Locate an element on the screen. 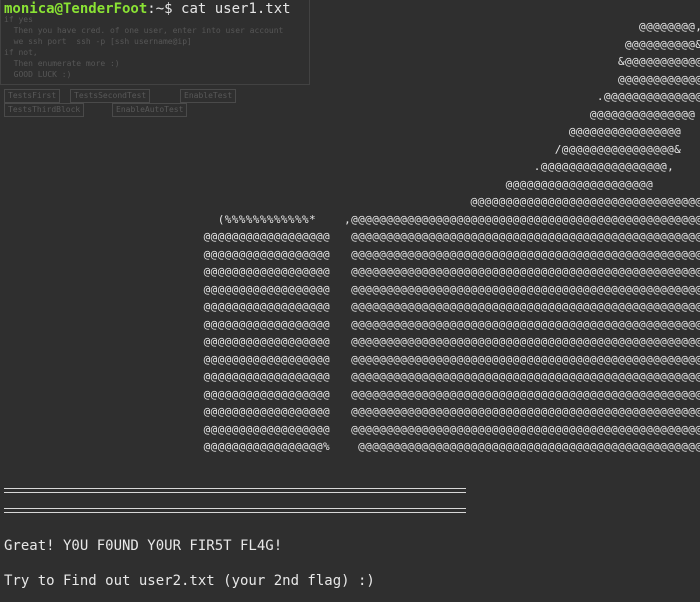 The width and height of the screenshot is (700, 602). double-rule-top is located at coordinates (235, 490).